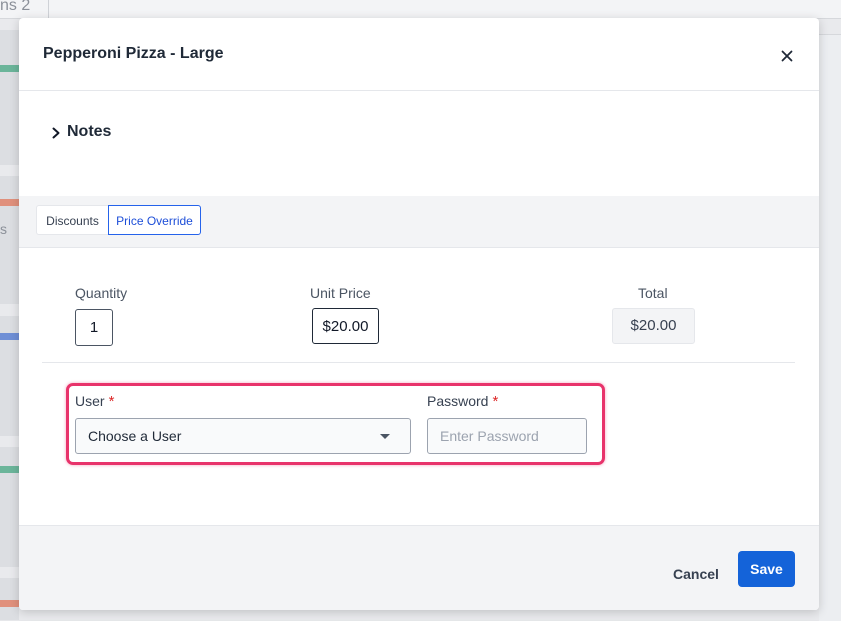 The image size is (841, 621). I want to click on quantity-label: Quantity, so click(101, 293).